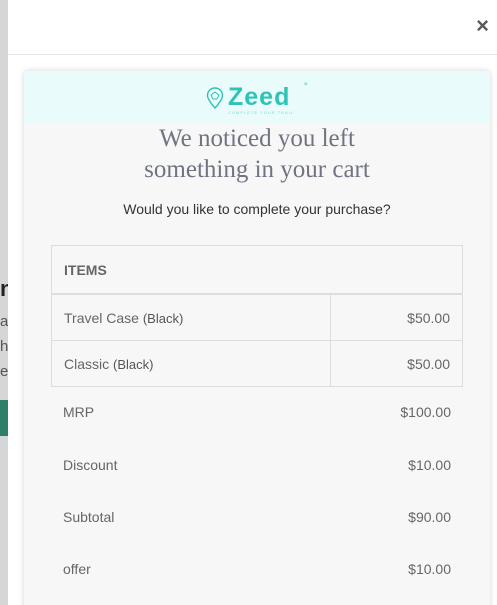  What do you see at coordinates (191, 363) in the screenshot?
I see `item-name-cell: Classic (Black)` at bounding box center [191, 363].